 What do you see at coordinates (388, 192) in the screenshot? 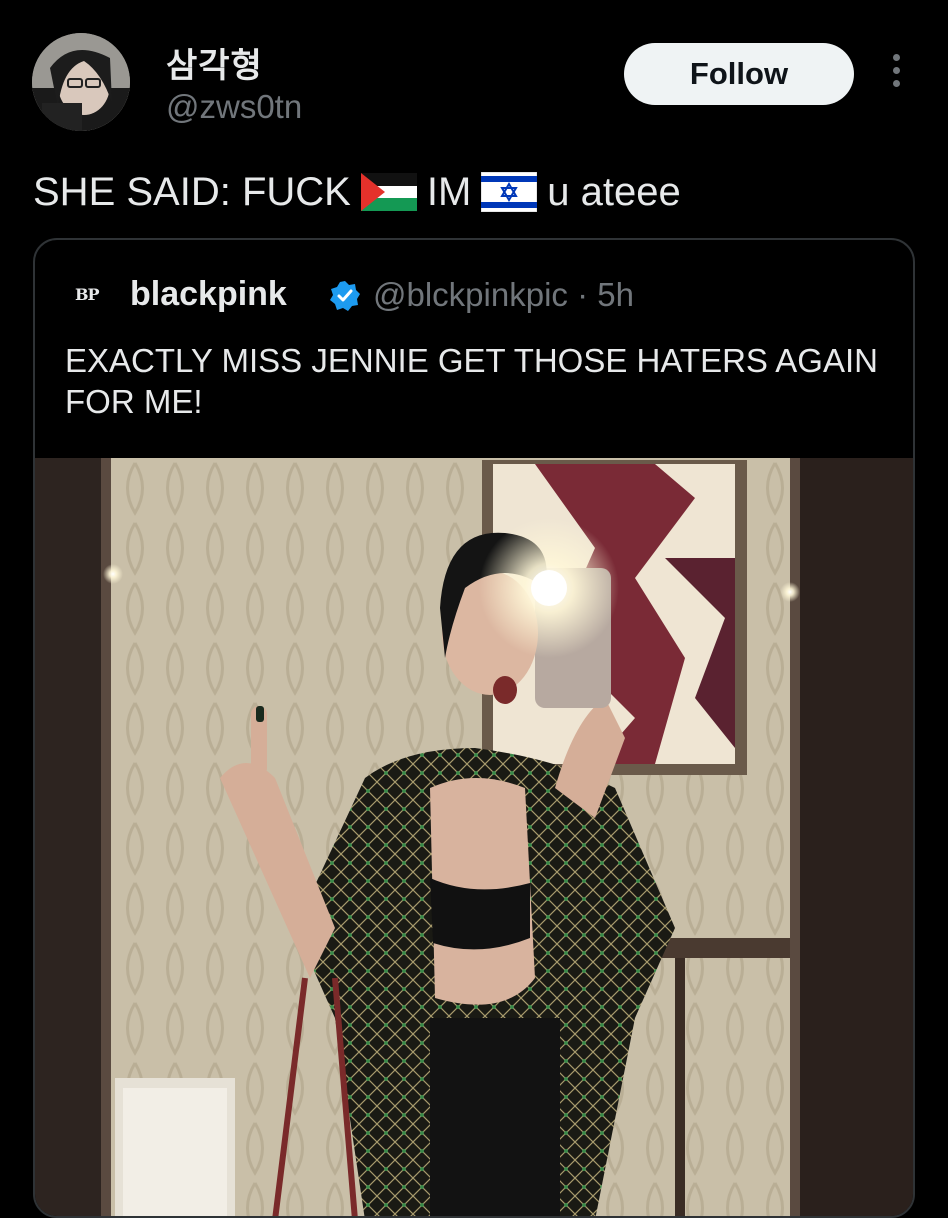
I see `palestine-flag-icon` at bounding box center [388, 192].